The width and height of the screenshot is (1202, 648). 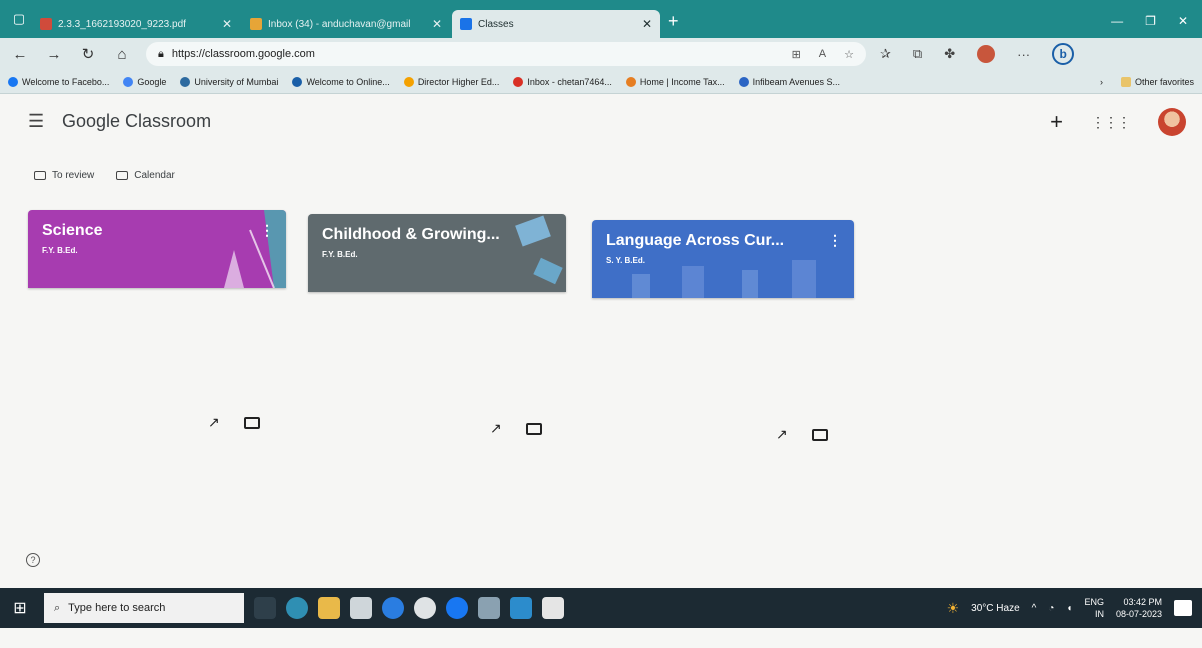 What do you see at coordinates (489, 608) in the screenshot?
I see `app-icon` at bounding box center [489, 608].